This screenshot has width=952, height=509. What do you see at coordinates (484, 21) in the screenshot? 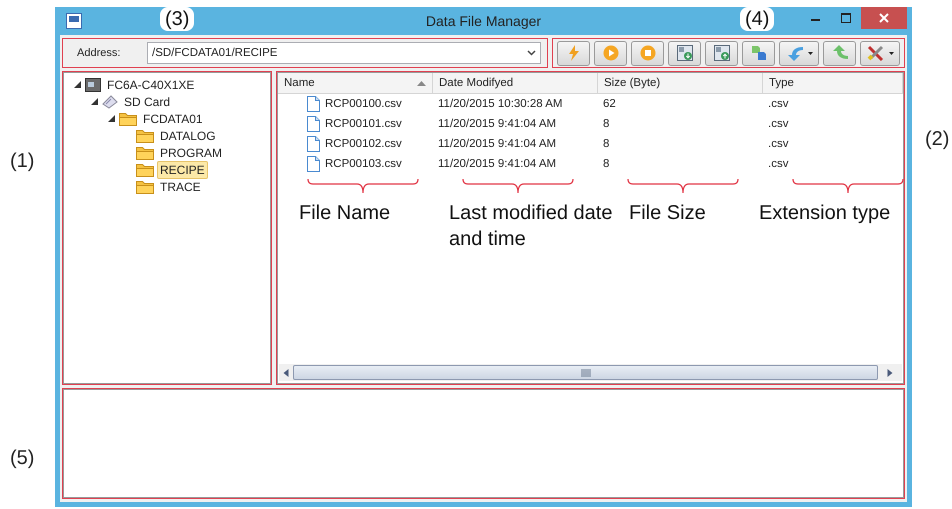
I see `window-title: Data File Manager` at bounding box center [484, 21].